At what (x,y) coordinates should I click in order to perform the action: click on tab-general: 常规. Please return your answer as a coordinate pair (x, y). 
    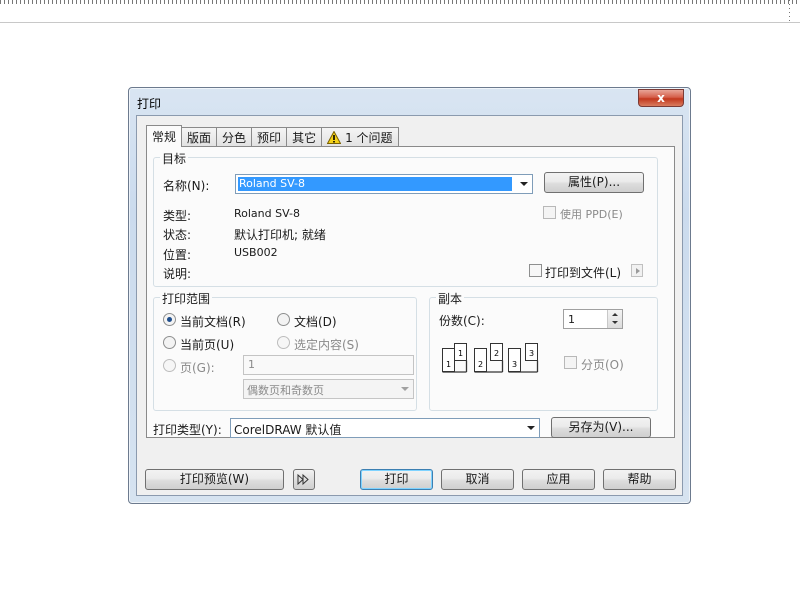
    Looking at the image, I should click on (164, 136).